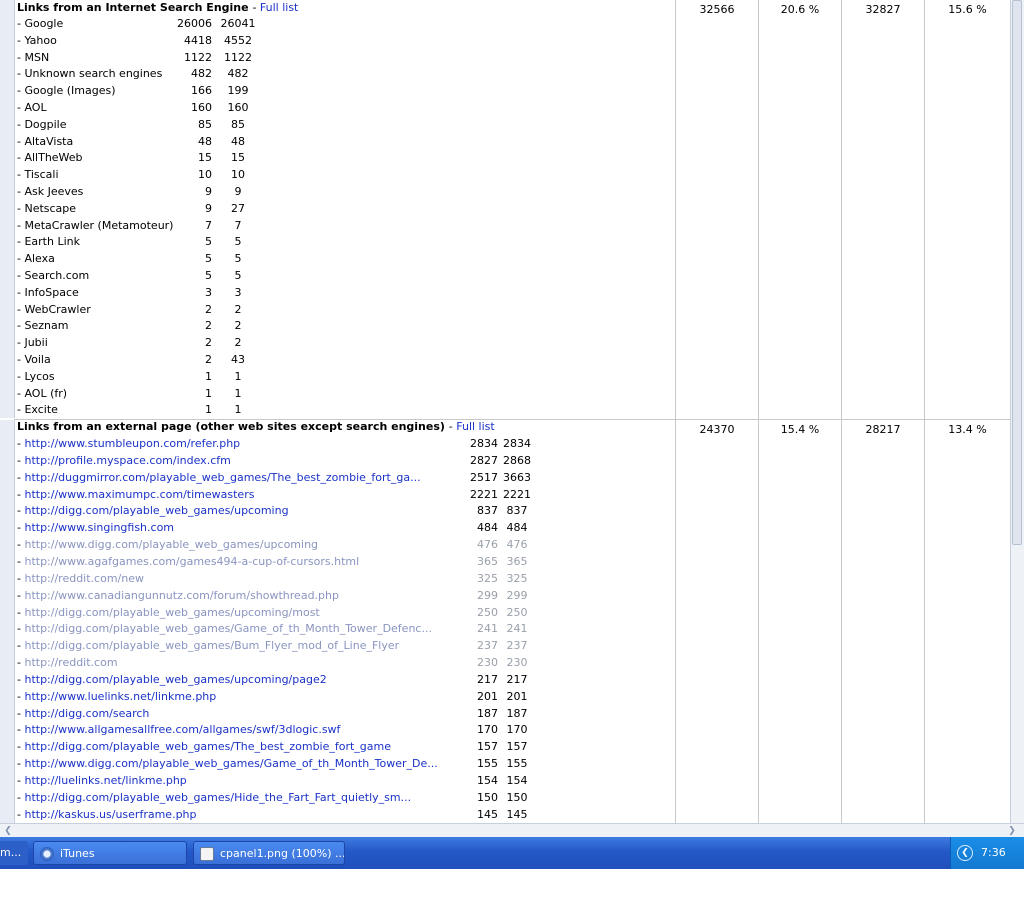  What do you see at coordinates (487, 747) in the screenshot?
I see `referrer-pages: 157` at bounding box center [487, 747].